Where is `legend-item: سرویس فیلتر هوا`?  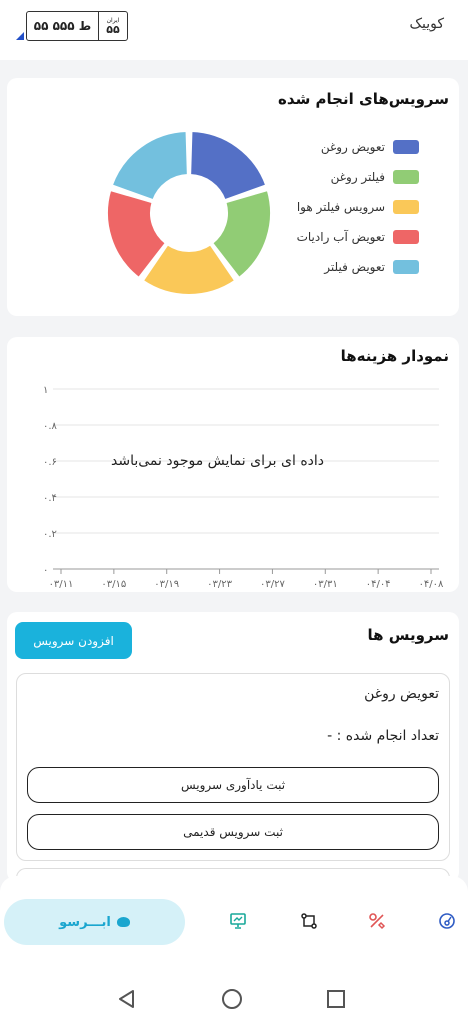 legend-item: سرویس فیلتر هوا is located at coordinates (349, 207).